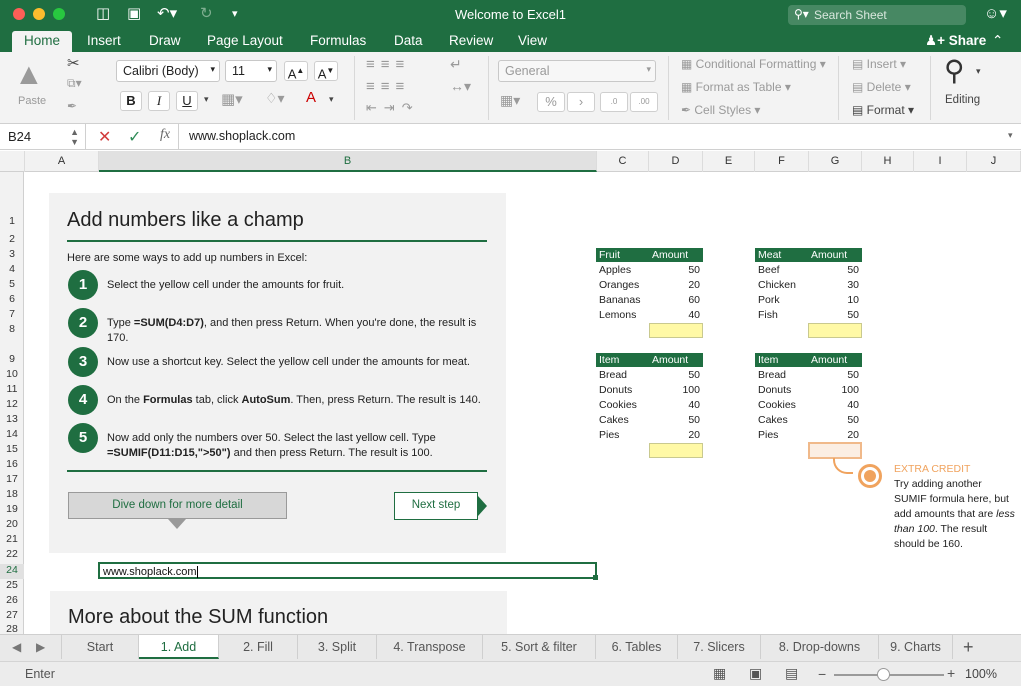 This screenshot has width=1021, height=686. What do you see at coordinates (755, 673) in the screenshot?
I see `page-layout-view-icon: ▣` at bounding box center [755, 673].